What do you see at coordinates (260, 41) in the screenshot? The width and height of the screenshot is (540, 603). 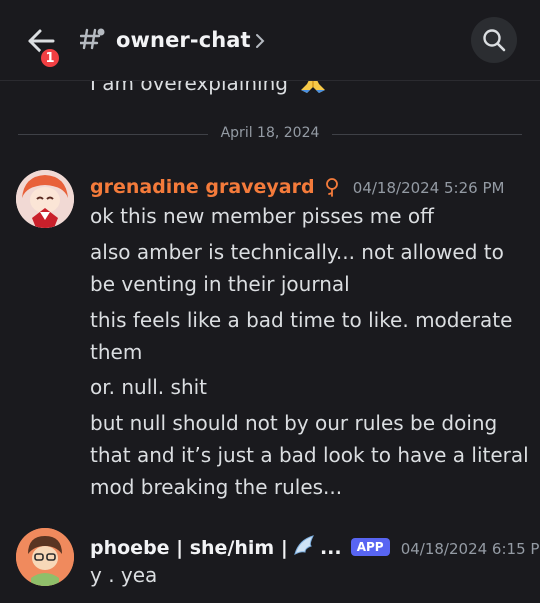 I see `chevron-right-icon` at bounding box center [260, 41].